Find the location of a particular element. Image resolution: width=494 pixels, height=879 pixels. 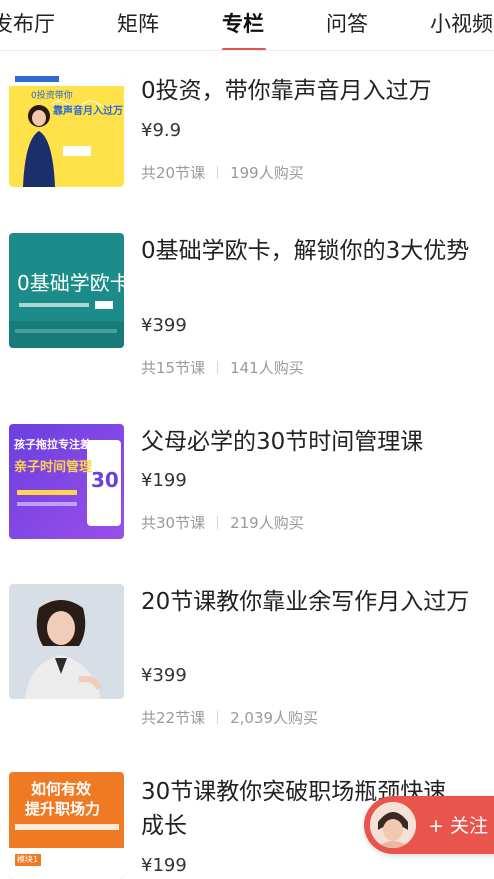

buyer-count: 141人购买 is located at coordinates (267, 368).